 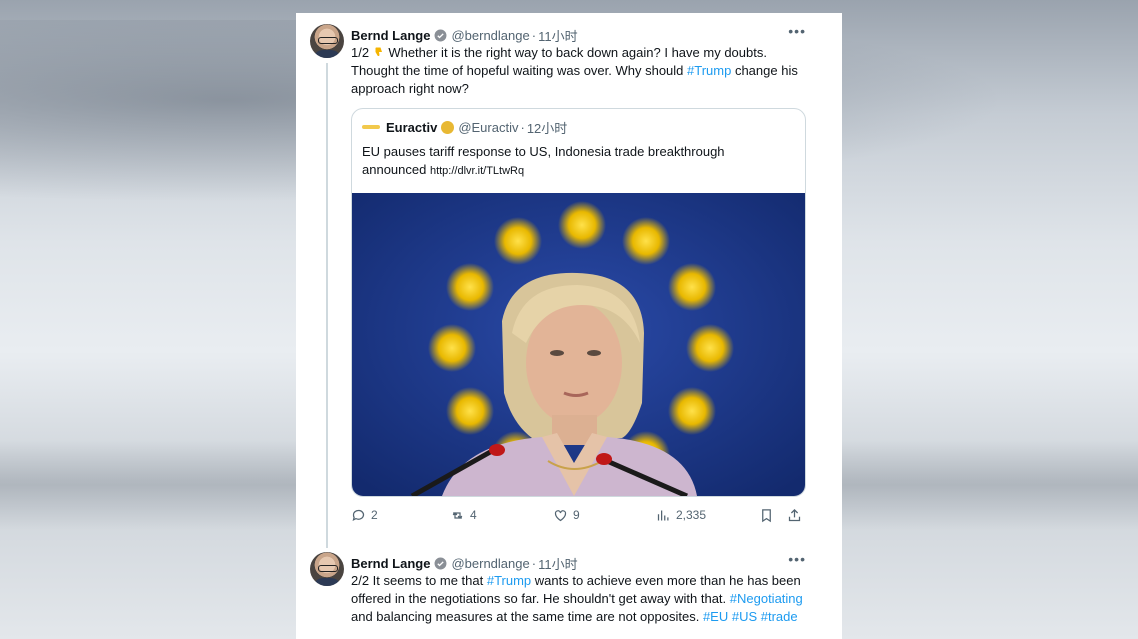 I want to click on views-button: 2,335, so click(x=681, y=515).